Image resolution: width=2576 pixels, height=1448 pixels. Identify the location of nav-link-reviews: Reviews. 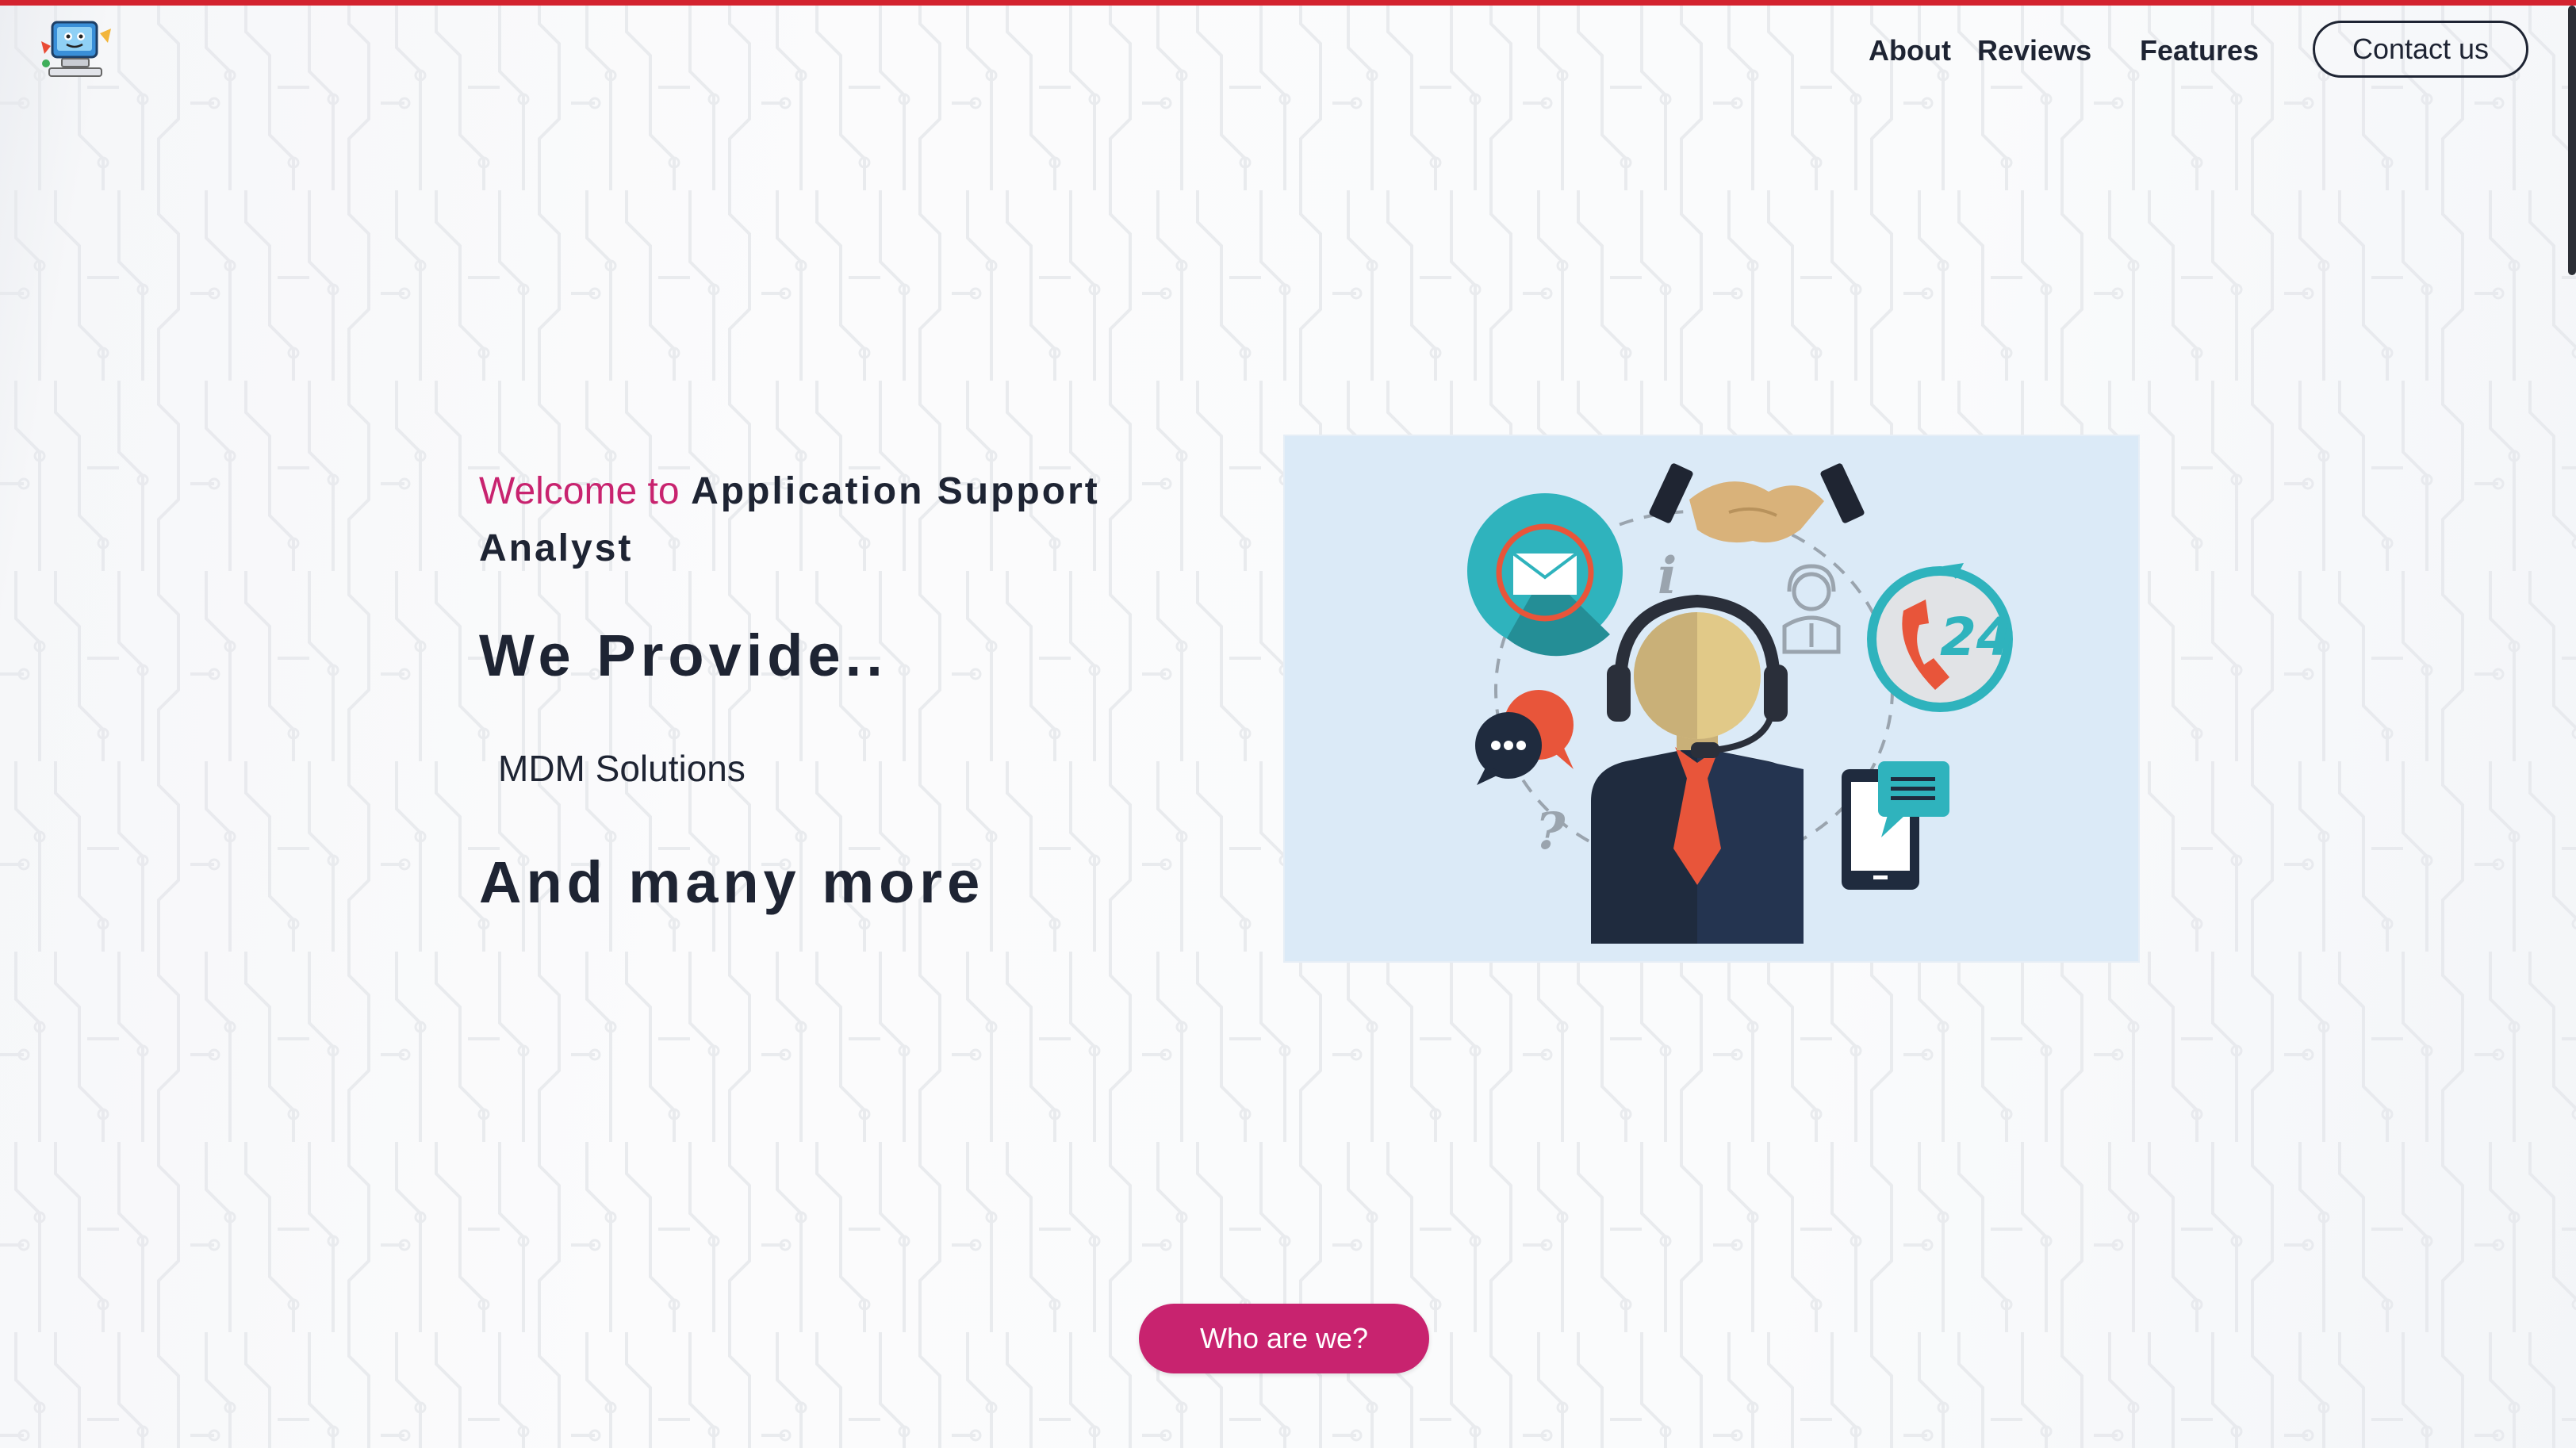
(2034, 51).